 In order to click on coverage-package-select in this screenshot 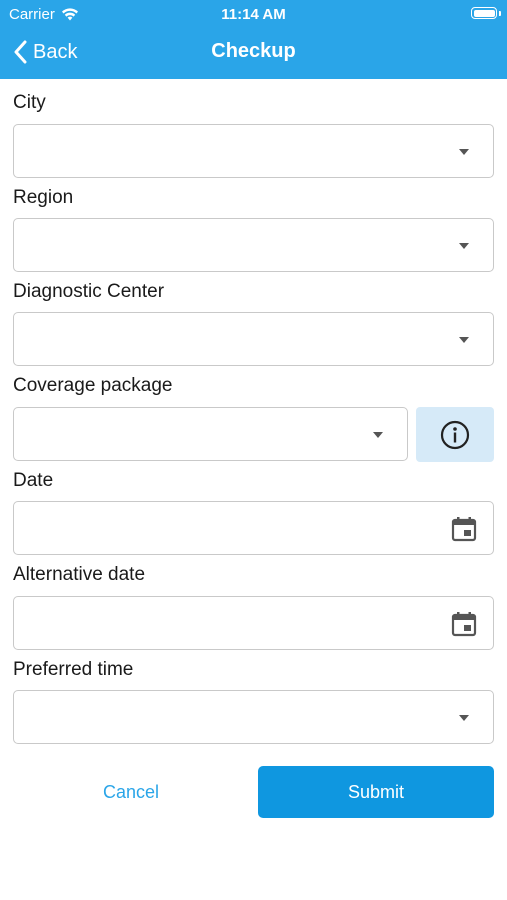, I will do `click(210, 434)`.